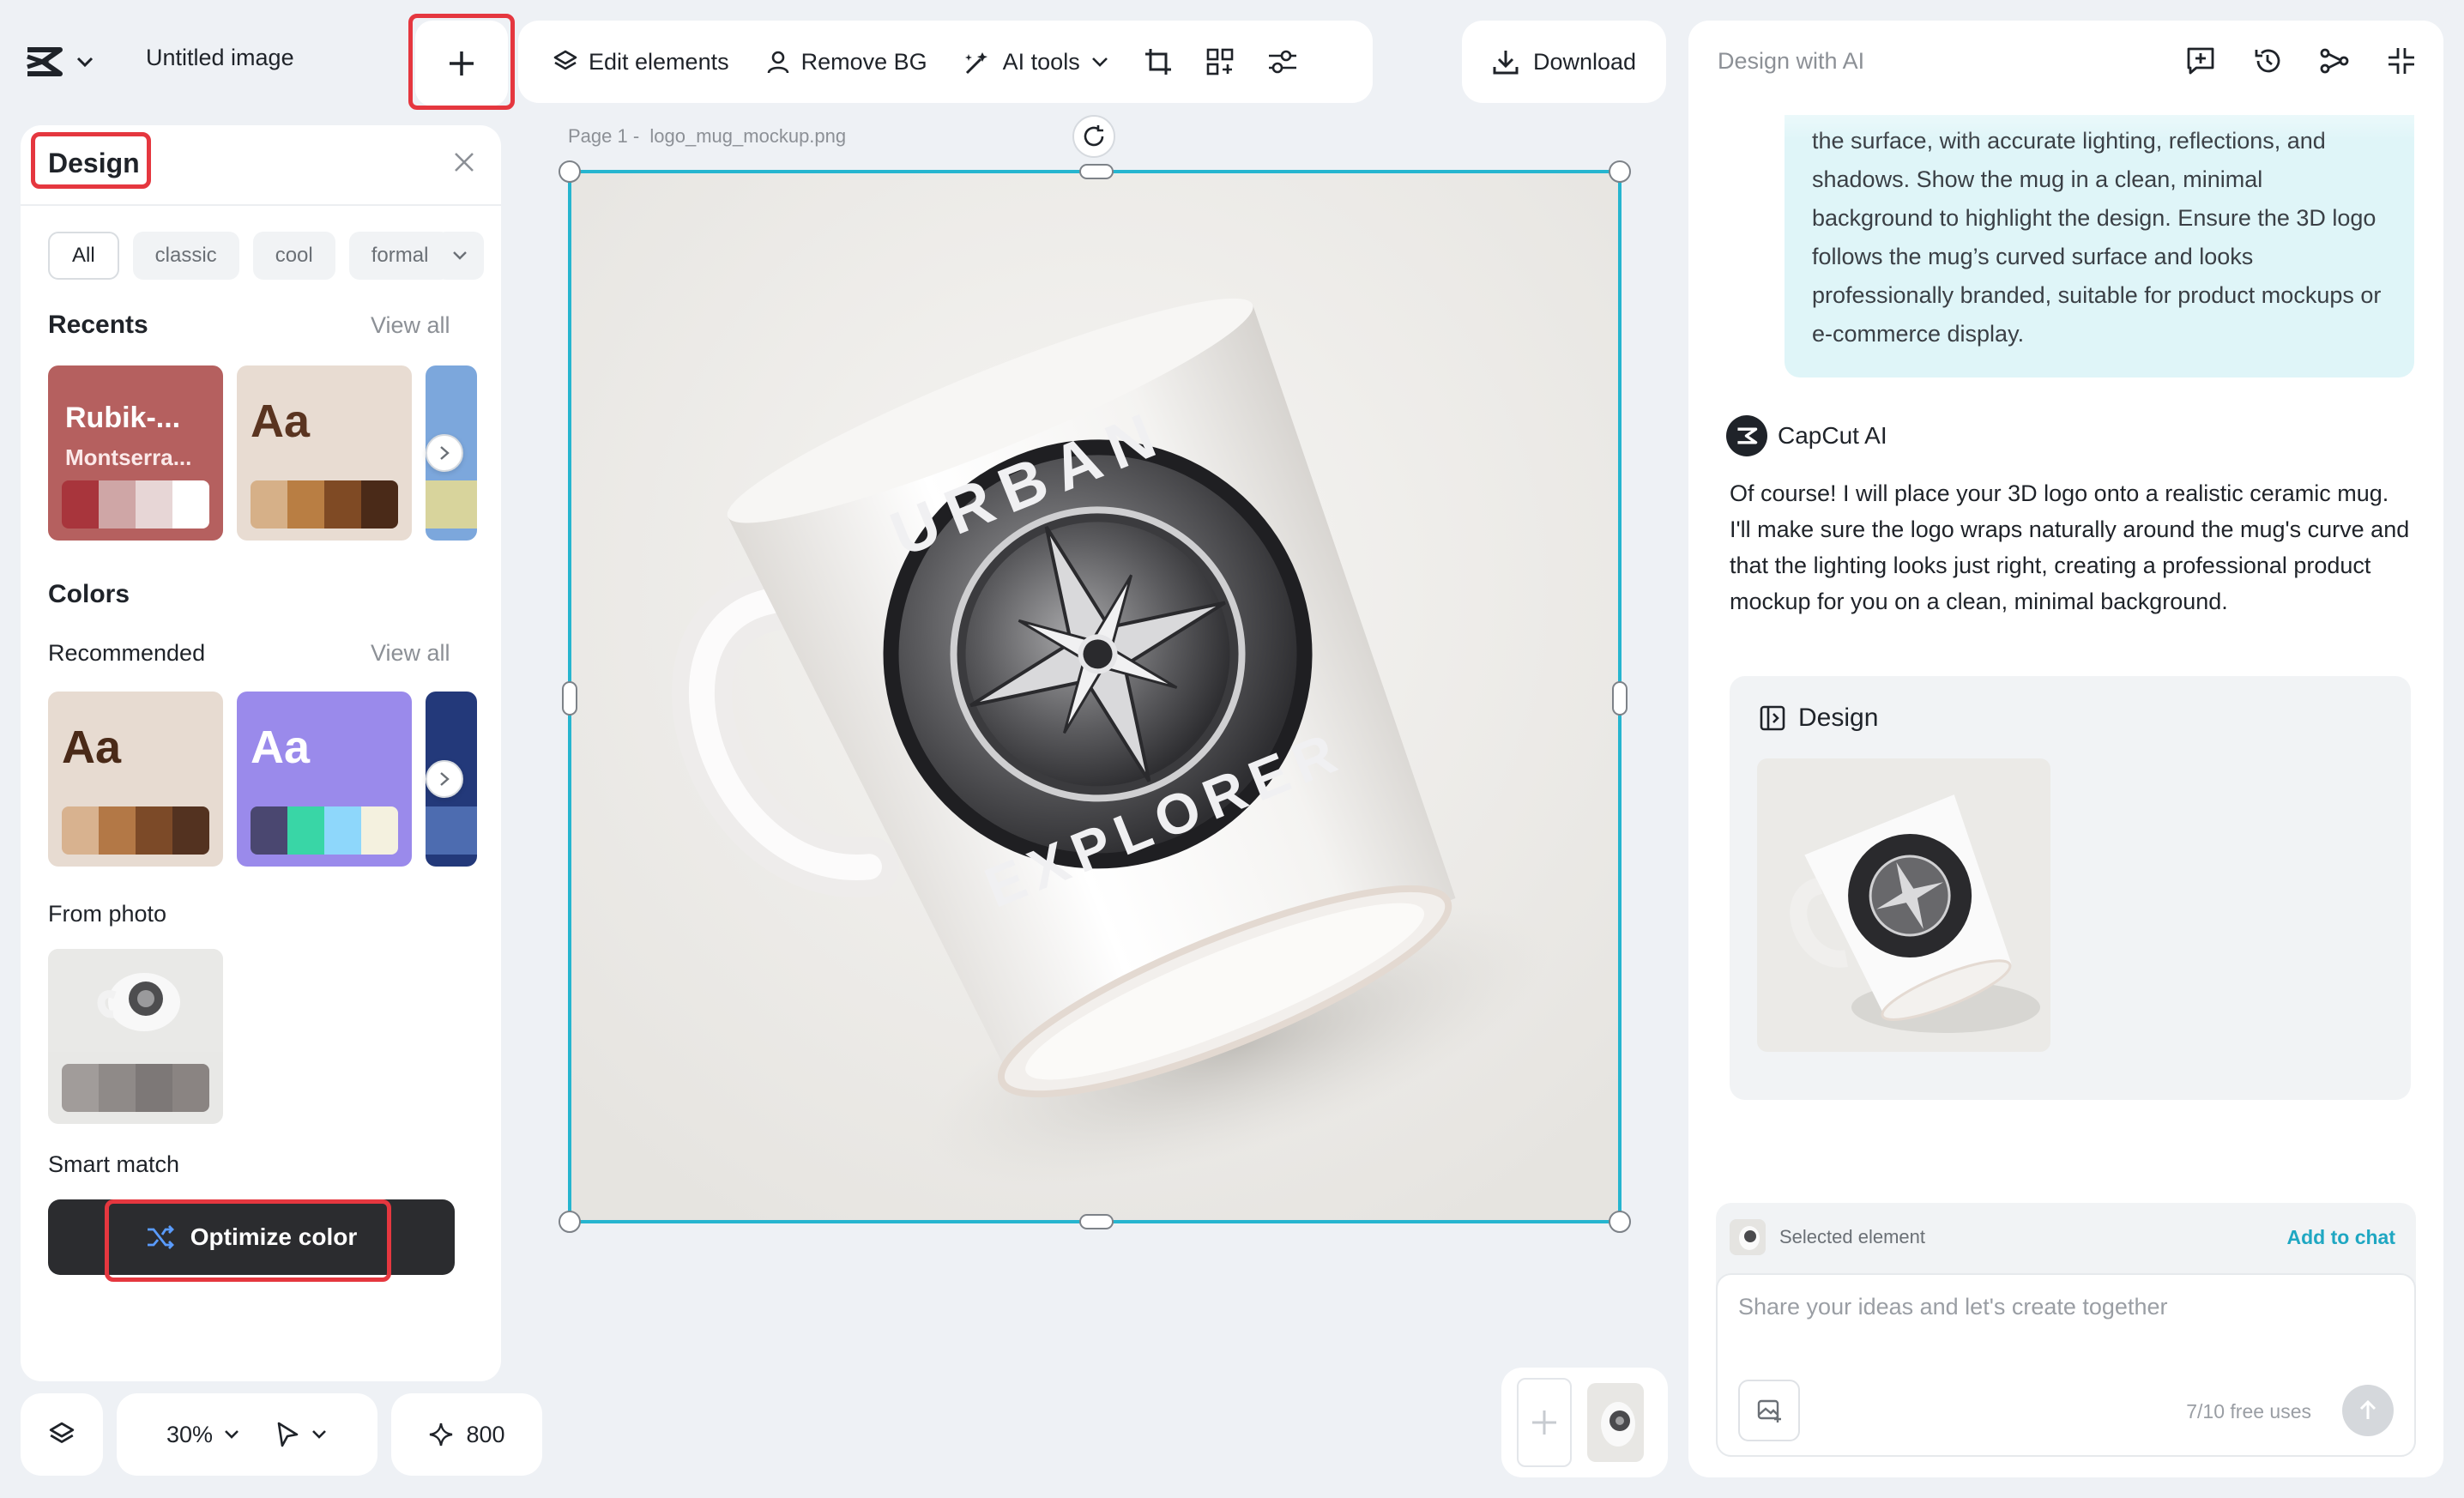 This screenshot has width=2464, height=1498. What do you see at coordinates (135, 779) in the screenshot?
I see `color-palette-tile-brown: Aa` at bounding box center [135, 779].